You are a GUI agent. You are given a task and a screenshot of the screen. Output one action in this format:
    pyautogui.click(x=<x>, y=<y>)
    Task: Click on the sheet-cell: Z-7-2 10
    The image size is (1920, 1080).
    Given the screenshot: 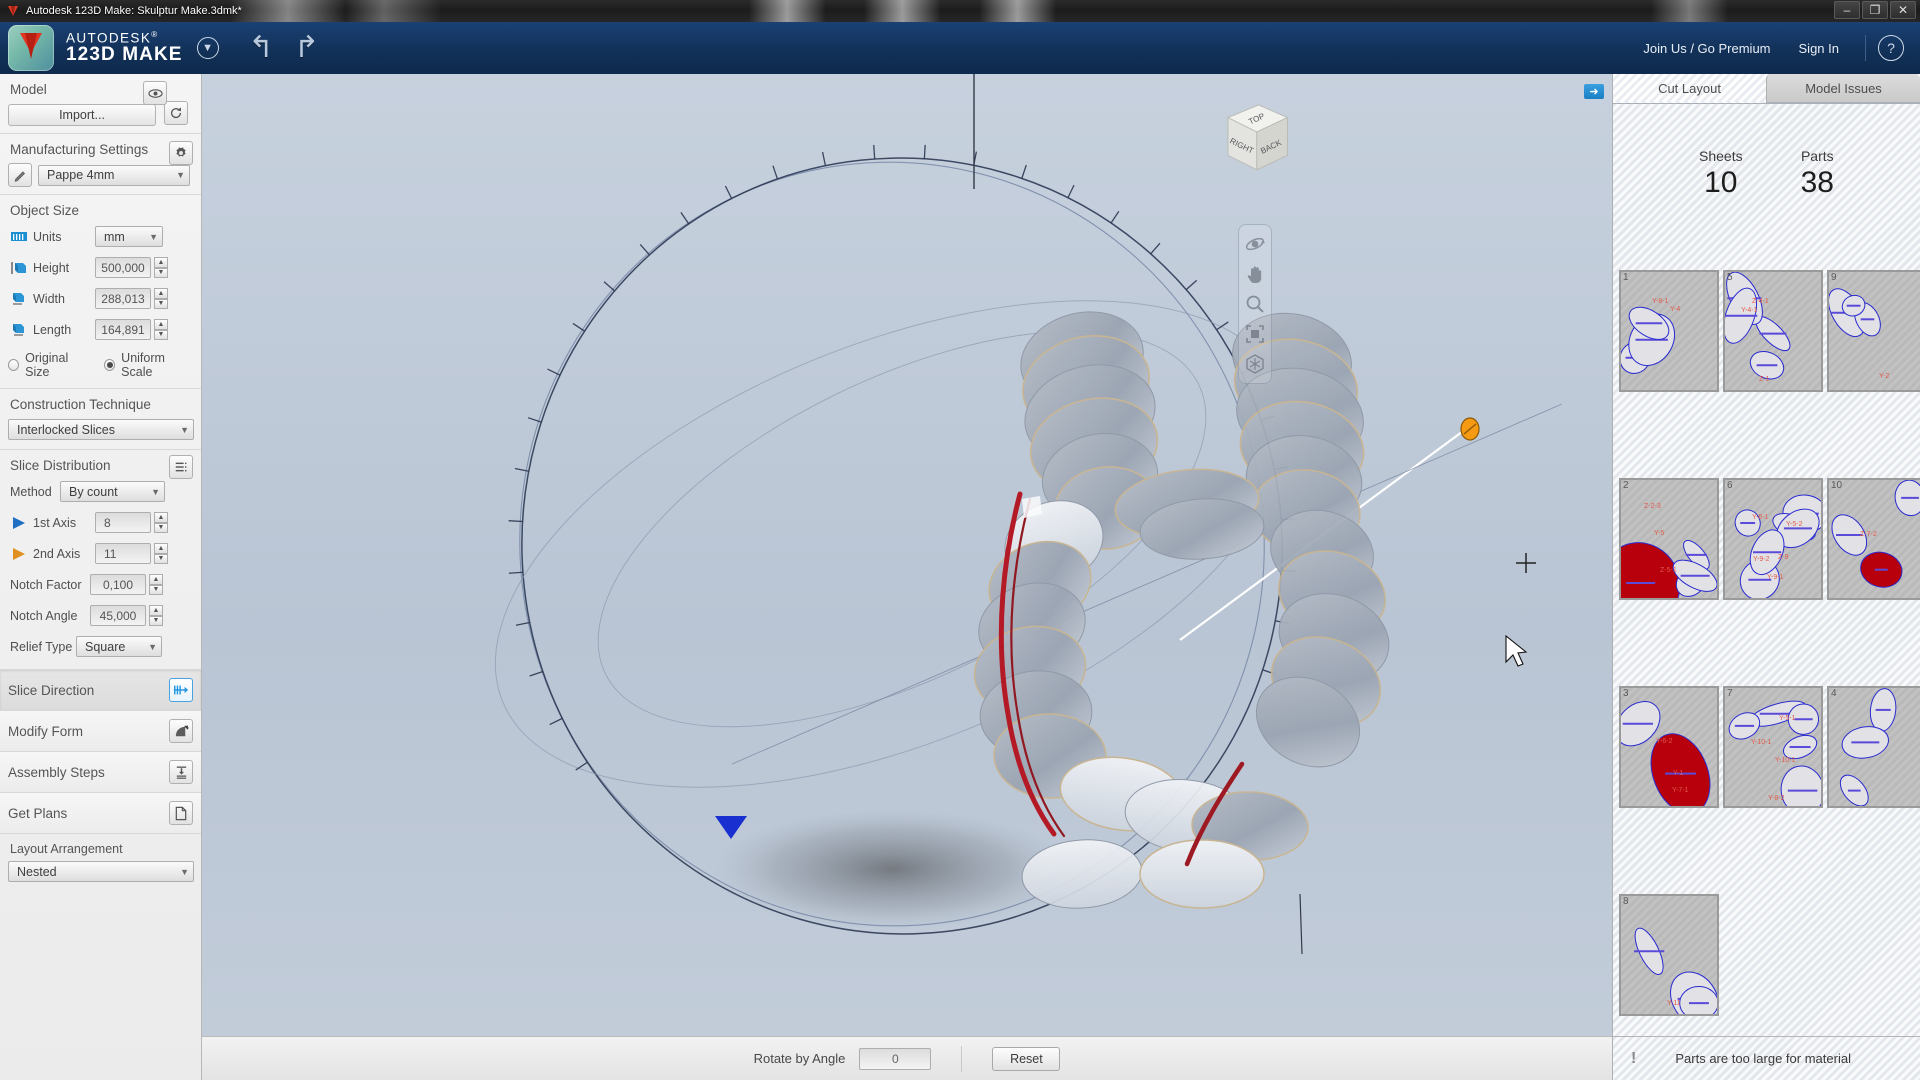 What is the action you would take?
    pyautogui.click(x=1873, y=578)
    